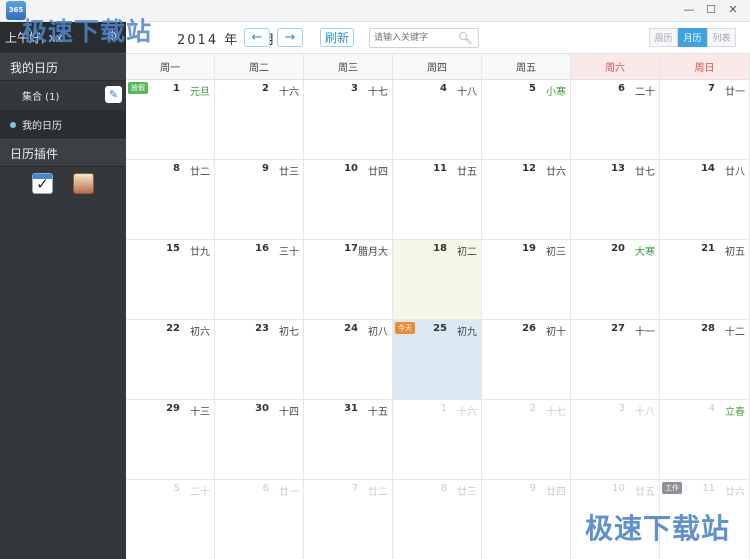 This screenshot has width=750, height=559. I want to click on day-number: 11, so click(708, 488).